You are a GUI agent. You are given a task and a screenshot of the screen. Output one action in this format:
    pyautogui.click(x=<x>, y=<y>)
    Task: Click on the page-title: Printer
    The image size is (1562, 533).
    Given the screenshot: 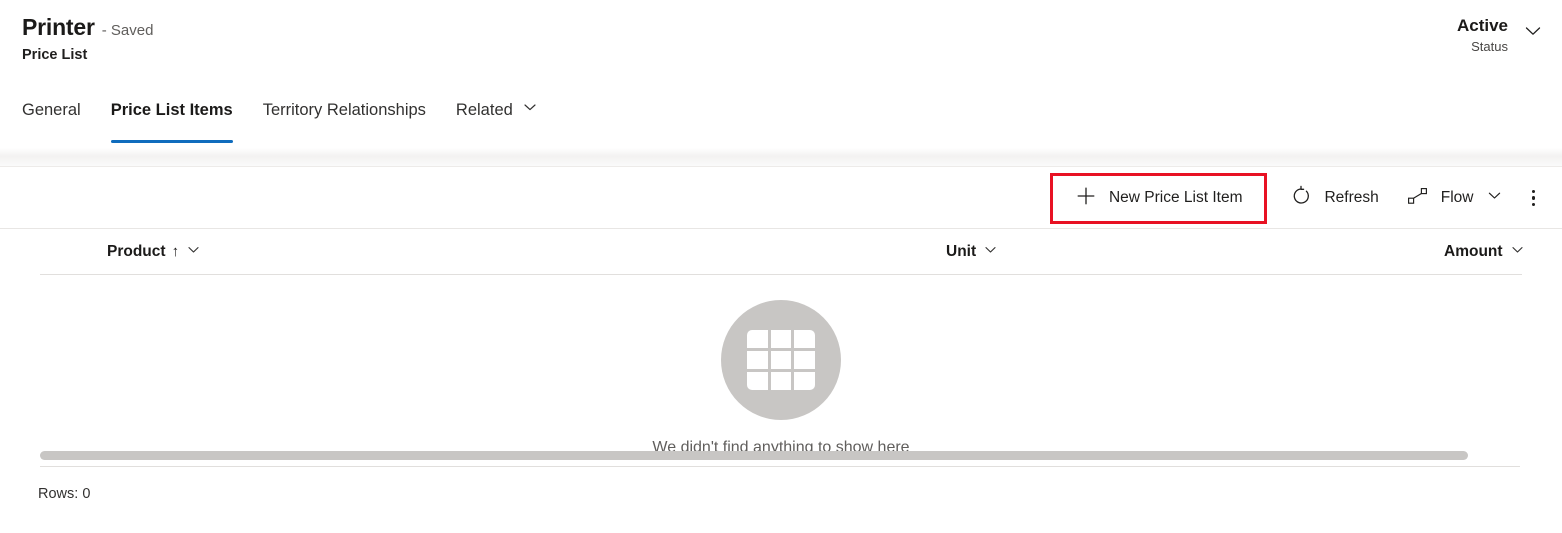 What is the action you would take?
    pyautogui.click(x=58, y=27)
    